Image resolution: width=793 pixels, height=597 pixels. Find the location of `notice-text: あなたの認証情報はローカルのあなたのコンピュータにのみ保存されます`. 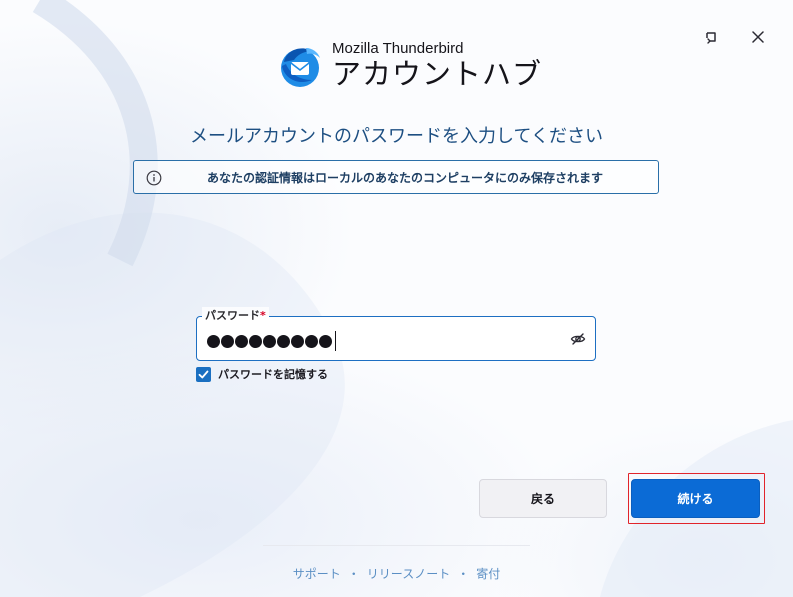

notice-text: あなたの認証情報はローカルのあなたのコンピュータにのみ保存されます is located at coordinates (404, 177).